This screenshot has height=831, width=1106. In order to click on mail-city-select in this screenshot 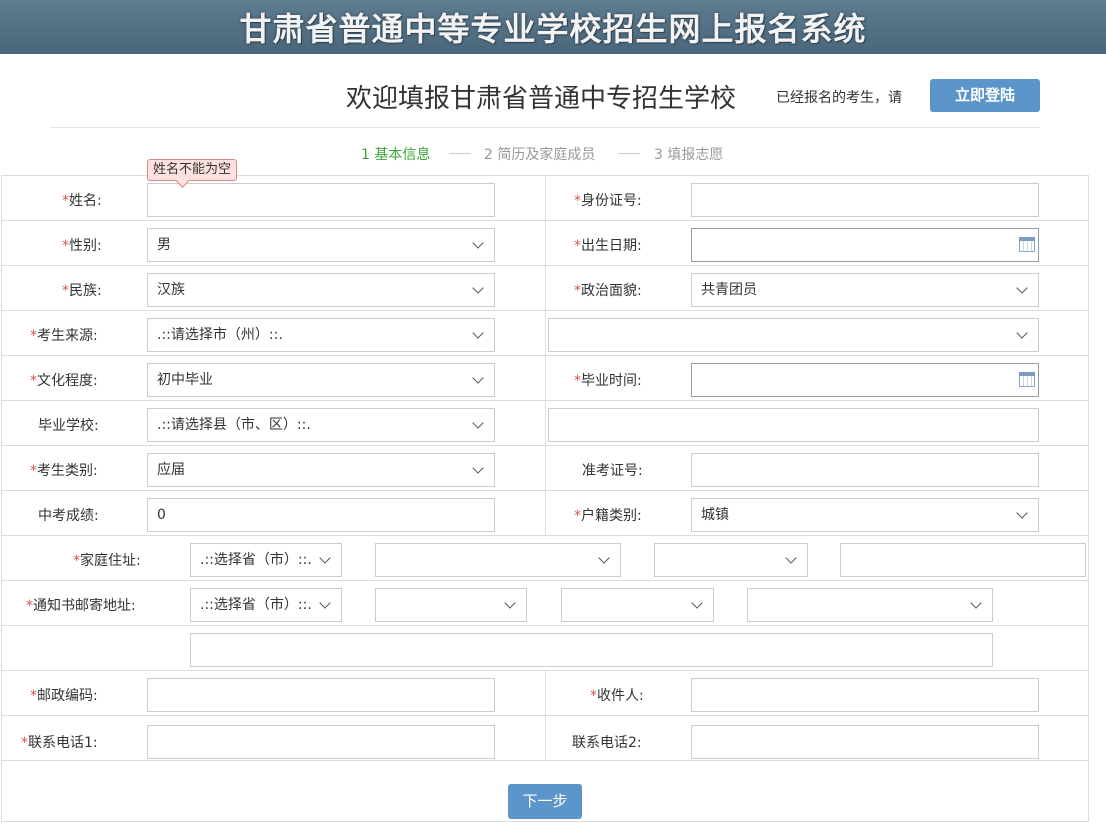, I will do `click(451, 605)`.